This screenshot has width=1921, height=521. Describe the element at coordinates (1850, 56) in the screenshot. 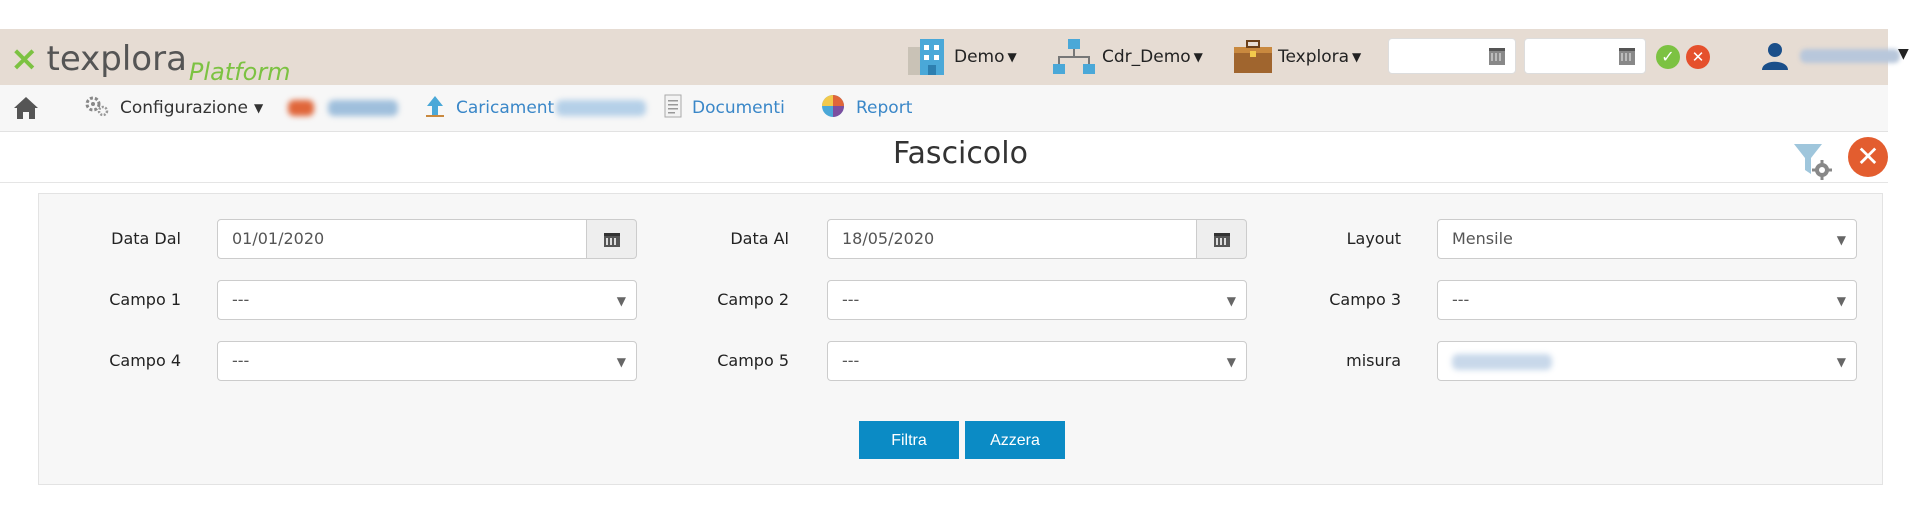

I see `user-name-redacted` at that location.